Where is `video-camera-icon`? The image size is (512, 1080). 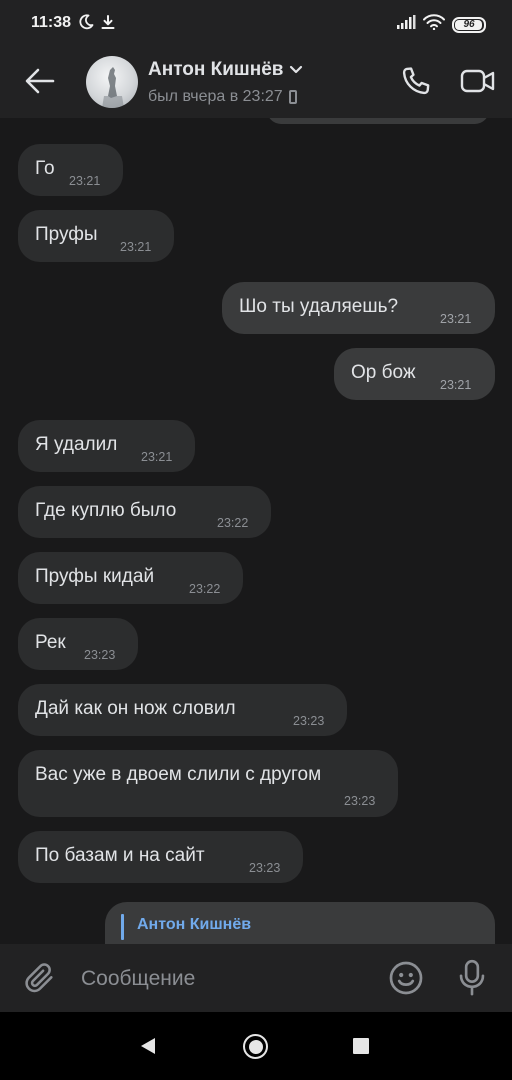 video-camera-icon is located at coordinates (477, 81).